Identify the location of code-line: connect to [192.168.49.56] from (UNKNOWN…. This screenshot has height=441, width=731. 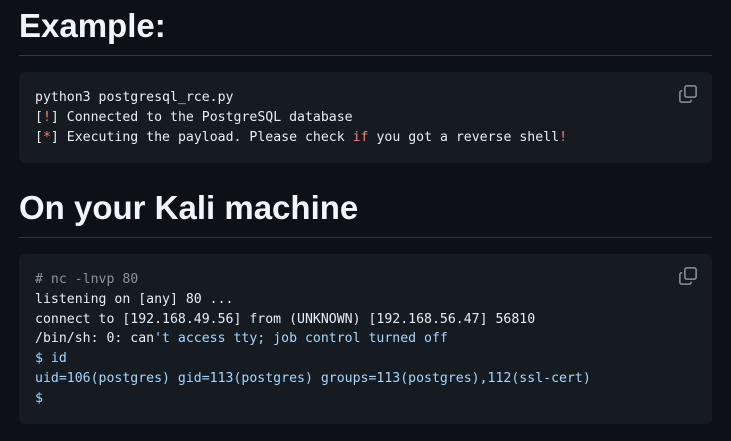
(285, 319).